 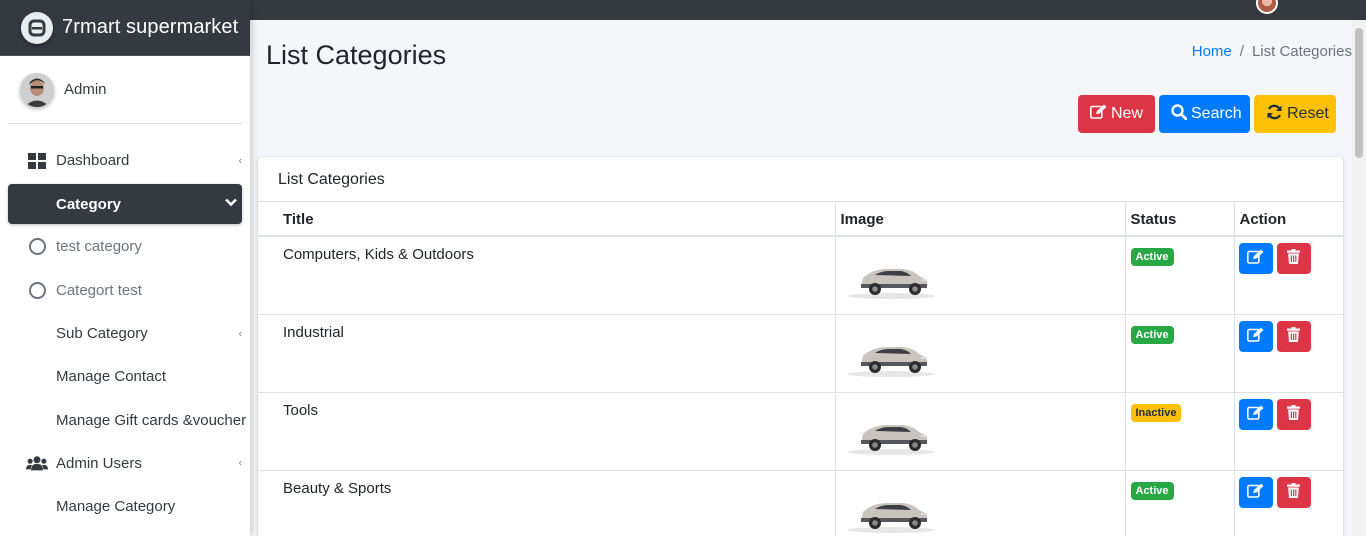 What do you see at coordinates (1359, 278) in the screenshot?
I see `page-scrollbar` at bounding box center [1359, 278].